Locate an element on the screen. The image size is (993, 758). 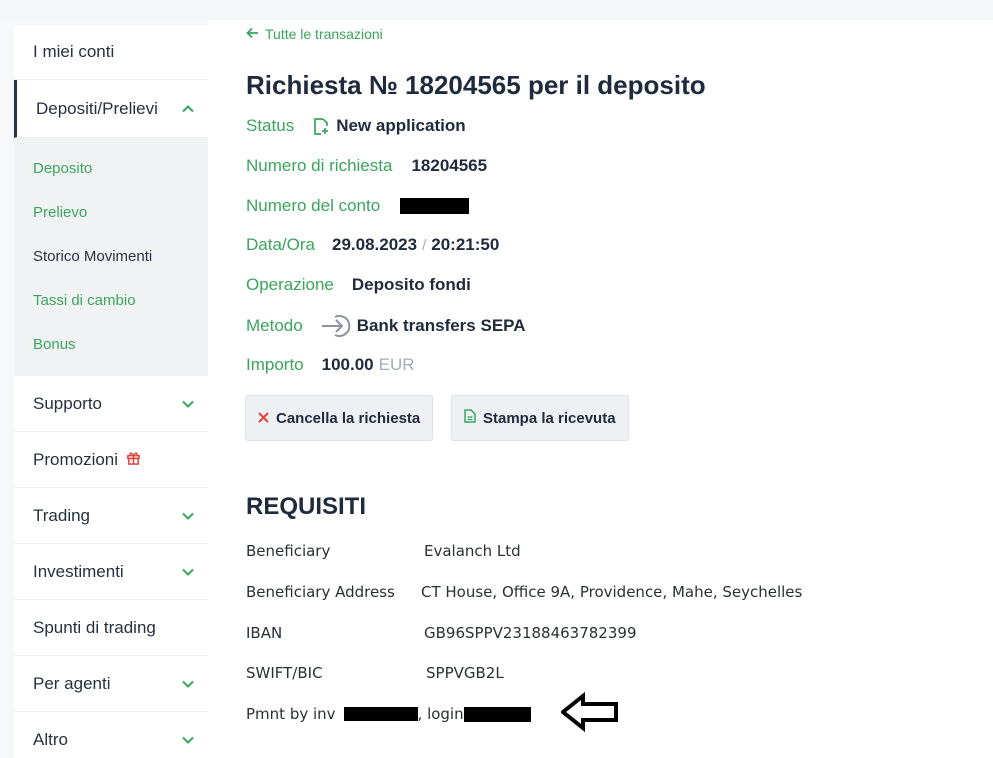
requirement-label: IBAN is located at coordinates (264, 633).